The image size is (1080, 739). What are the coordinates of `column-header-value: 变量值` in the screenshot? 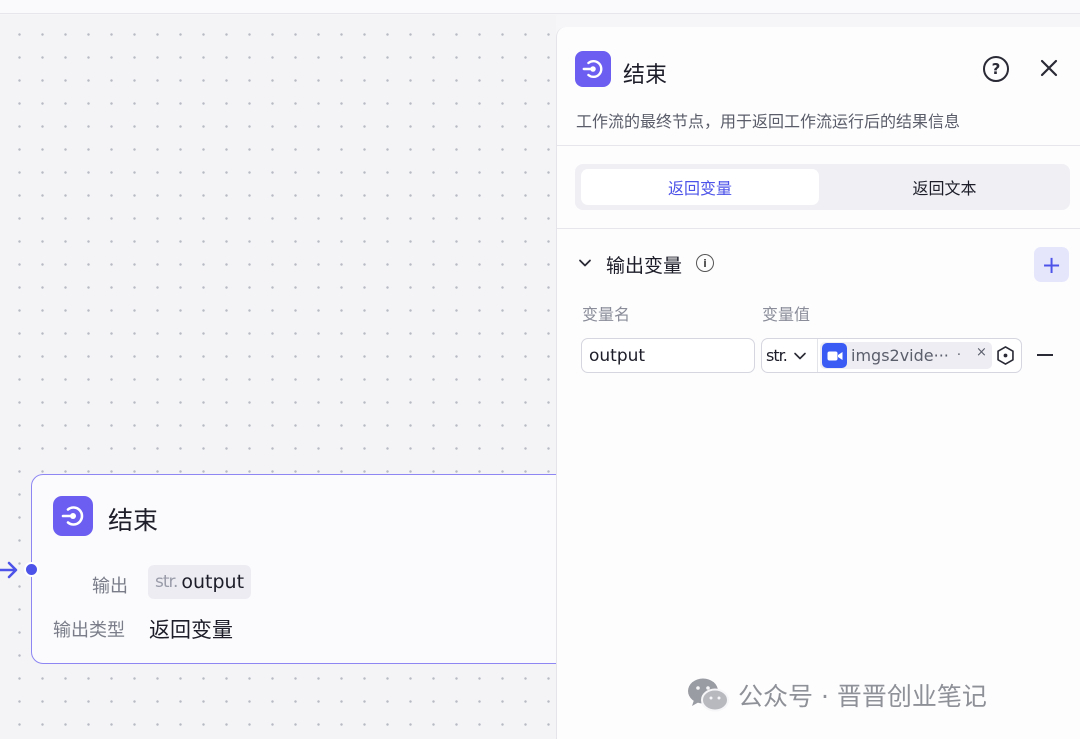 It's located at (786, 314).